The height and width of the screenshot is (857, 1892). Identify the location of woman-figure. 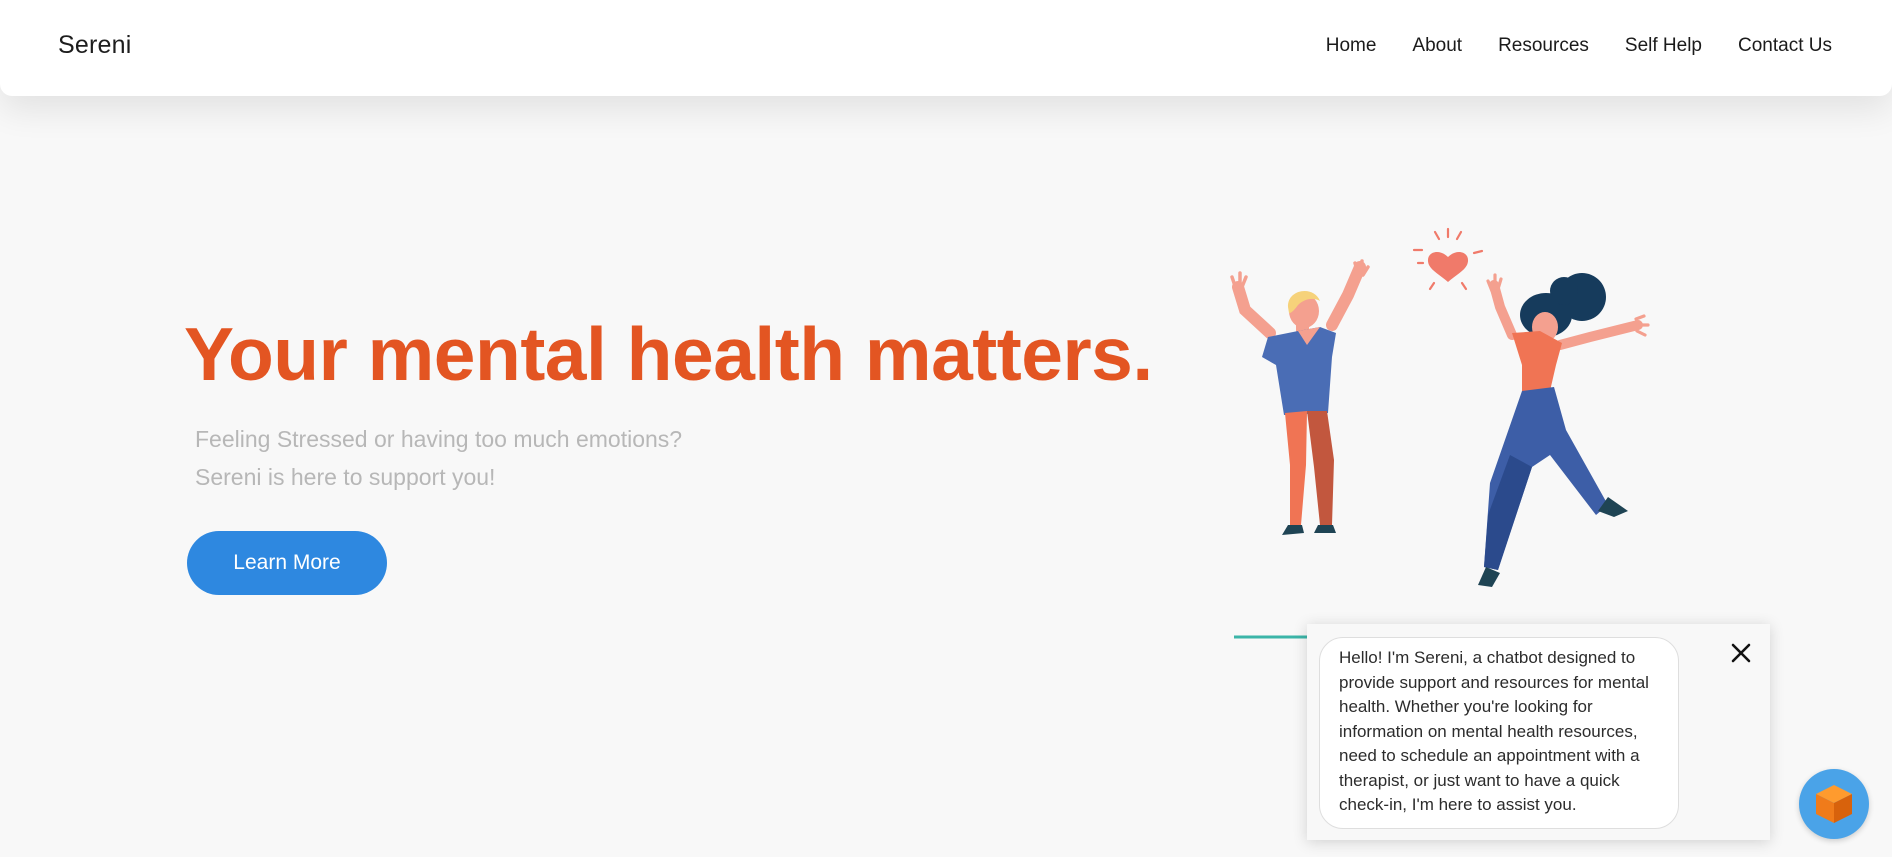
(1564, 430).